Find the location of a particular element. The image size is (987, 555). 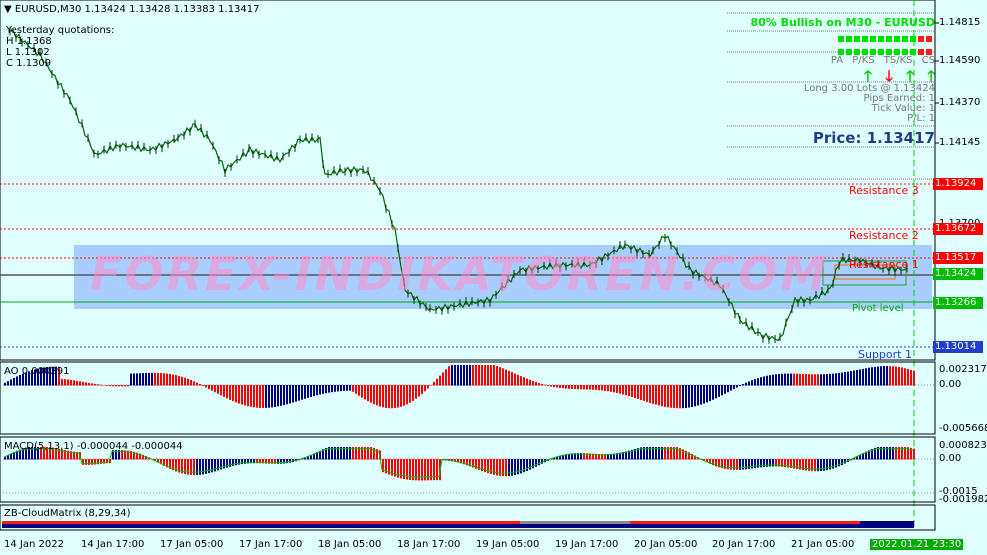

macd-label: MACD(5,13,1) -0.000044 -0.000044 is located at coordinates (93, 446).